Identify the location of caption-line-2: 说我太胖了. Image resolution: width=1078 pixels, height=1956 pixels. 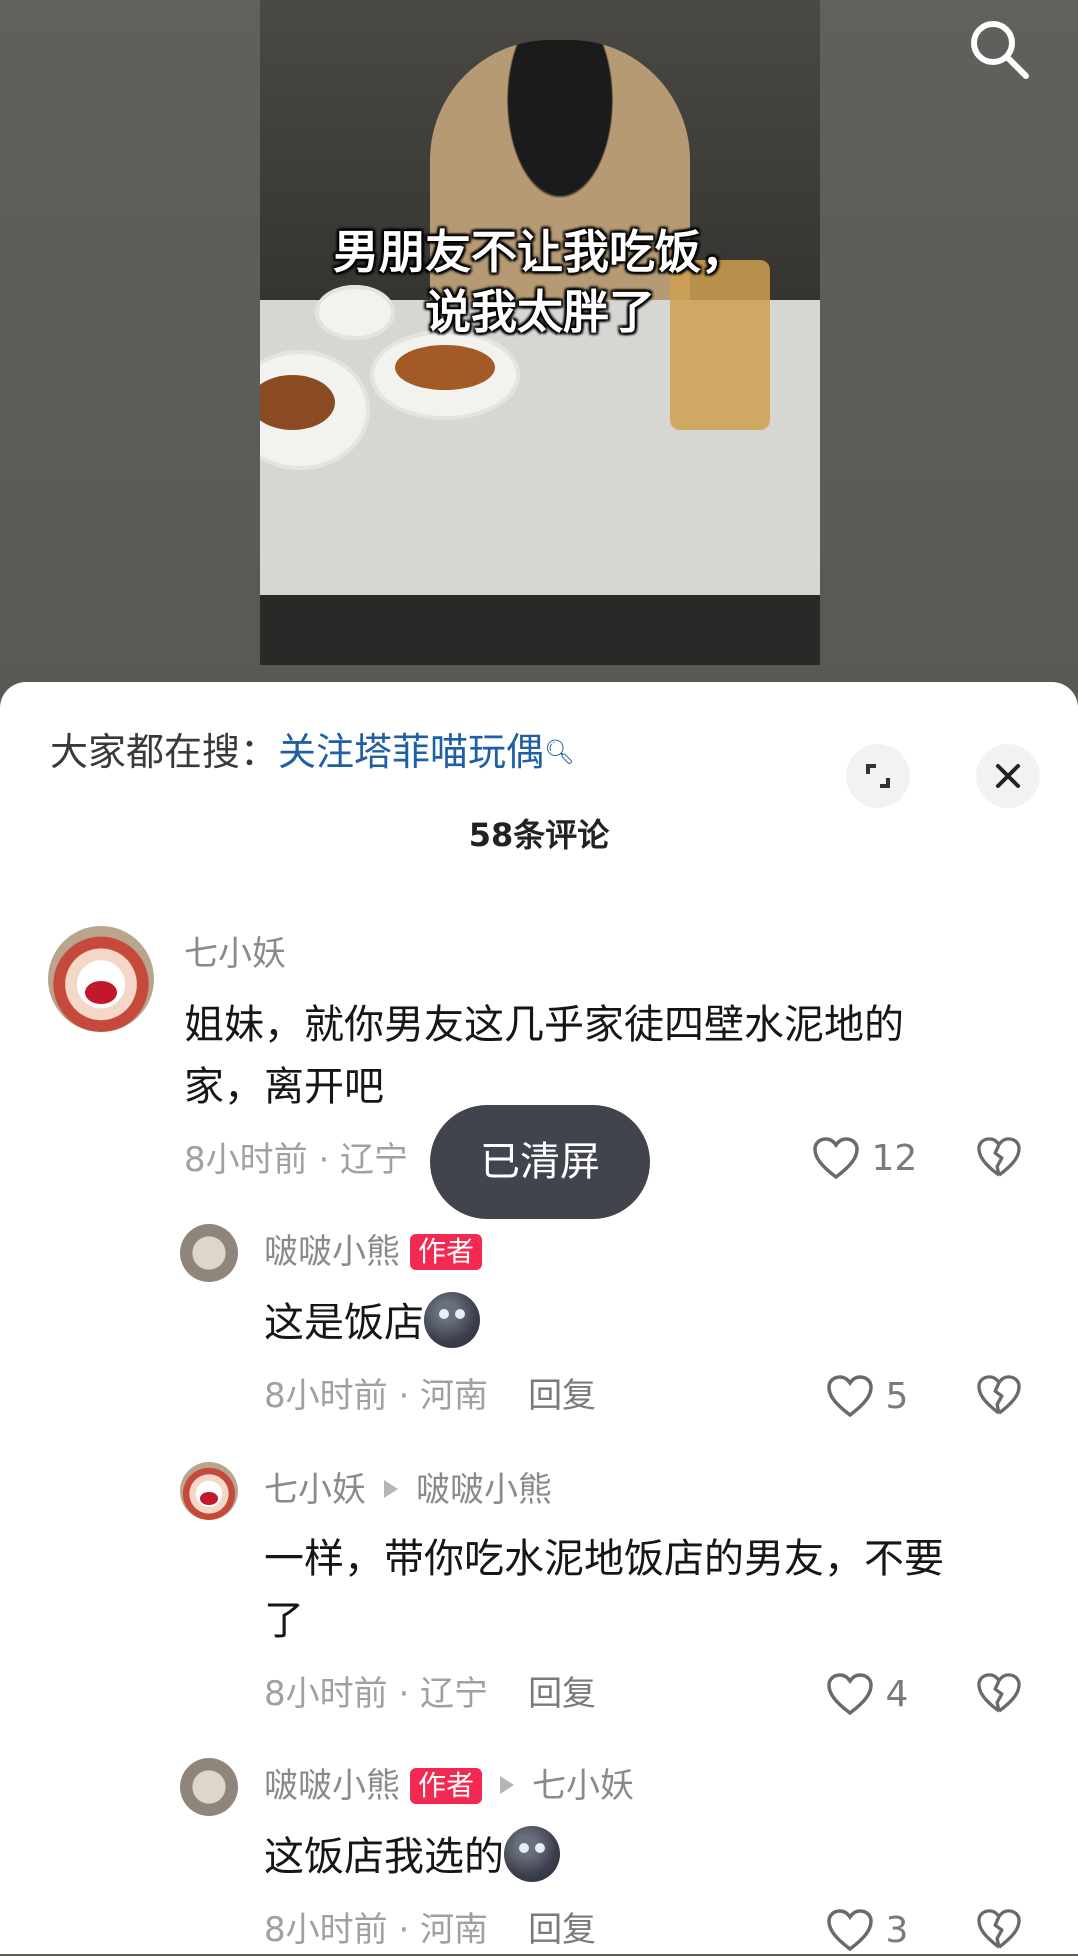
(540, 312).